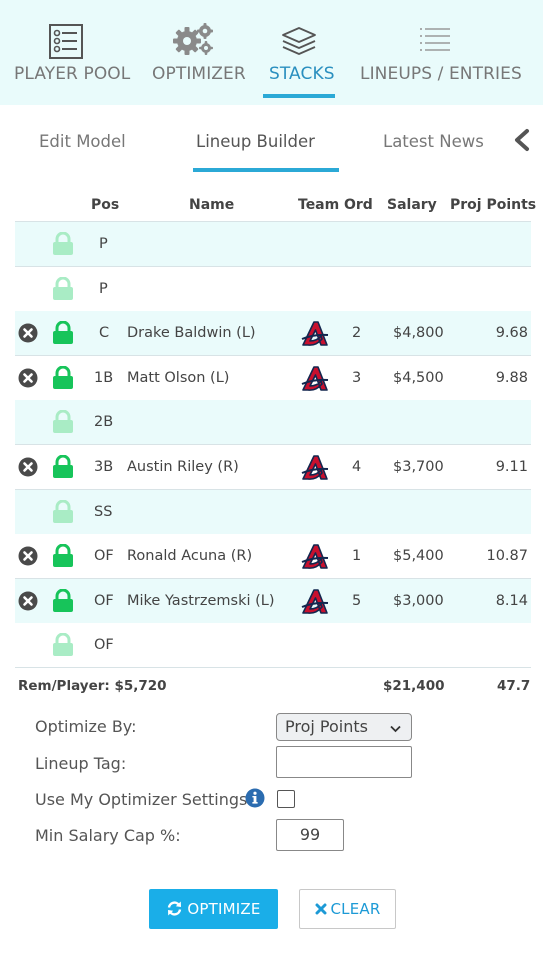 The image size is (543, 958). What do you see at coordinates (302, 74) in the screenshot?
I see `nav-label-stacks: STACKS` at bounding box center [302, 74].